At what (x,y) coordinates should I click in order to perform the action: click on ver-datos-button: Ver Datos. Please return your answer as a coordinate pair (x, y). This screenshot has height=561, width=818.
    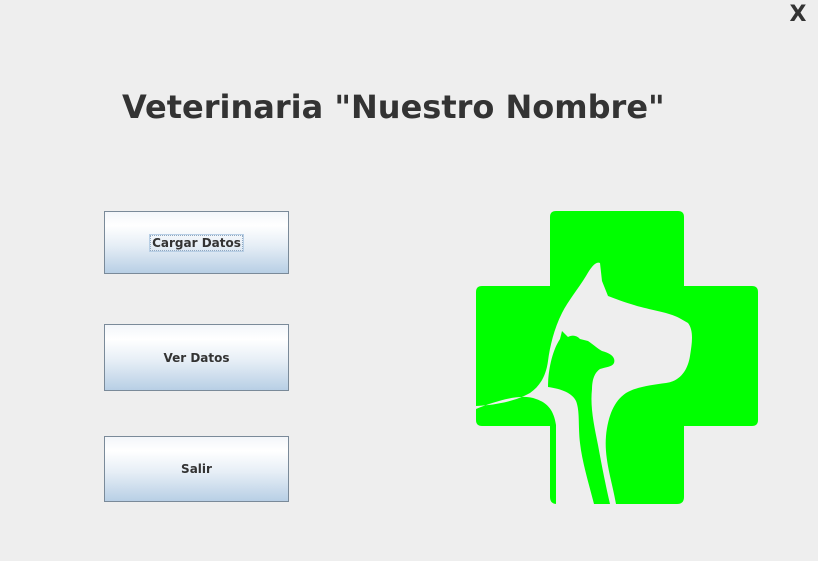
    Looking at the image, I should click on (196, 357).